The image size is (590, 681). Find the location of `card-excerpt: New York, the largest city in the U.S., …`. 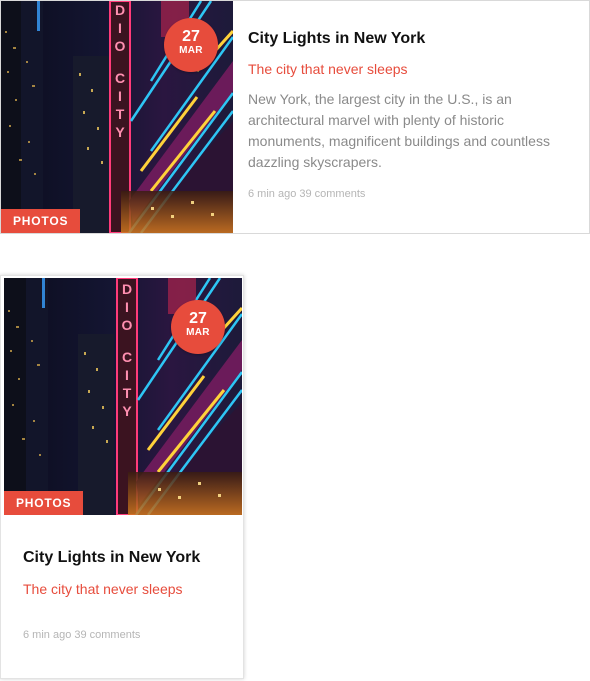

card-excerpt: New York, the largest city in the U.S., … is located at coordinates (399, 130).